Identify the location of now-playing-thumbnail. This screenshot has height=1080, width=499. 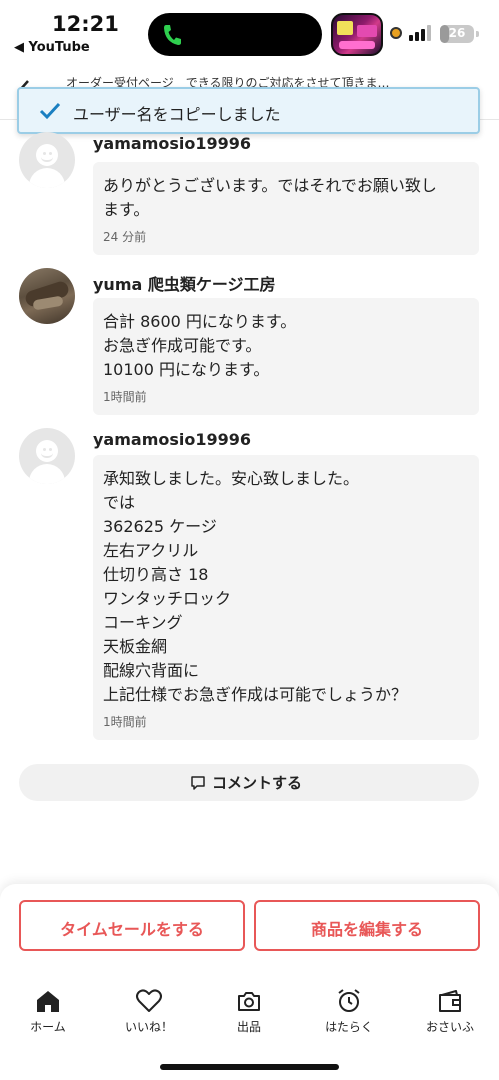
(357, 34).